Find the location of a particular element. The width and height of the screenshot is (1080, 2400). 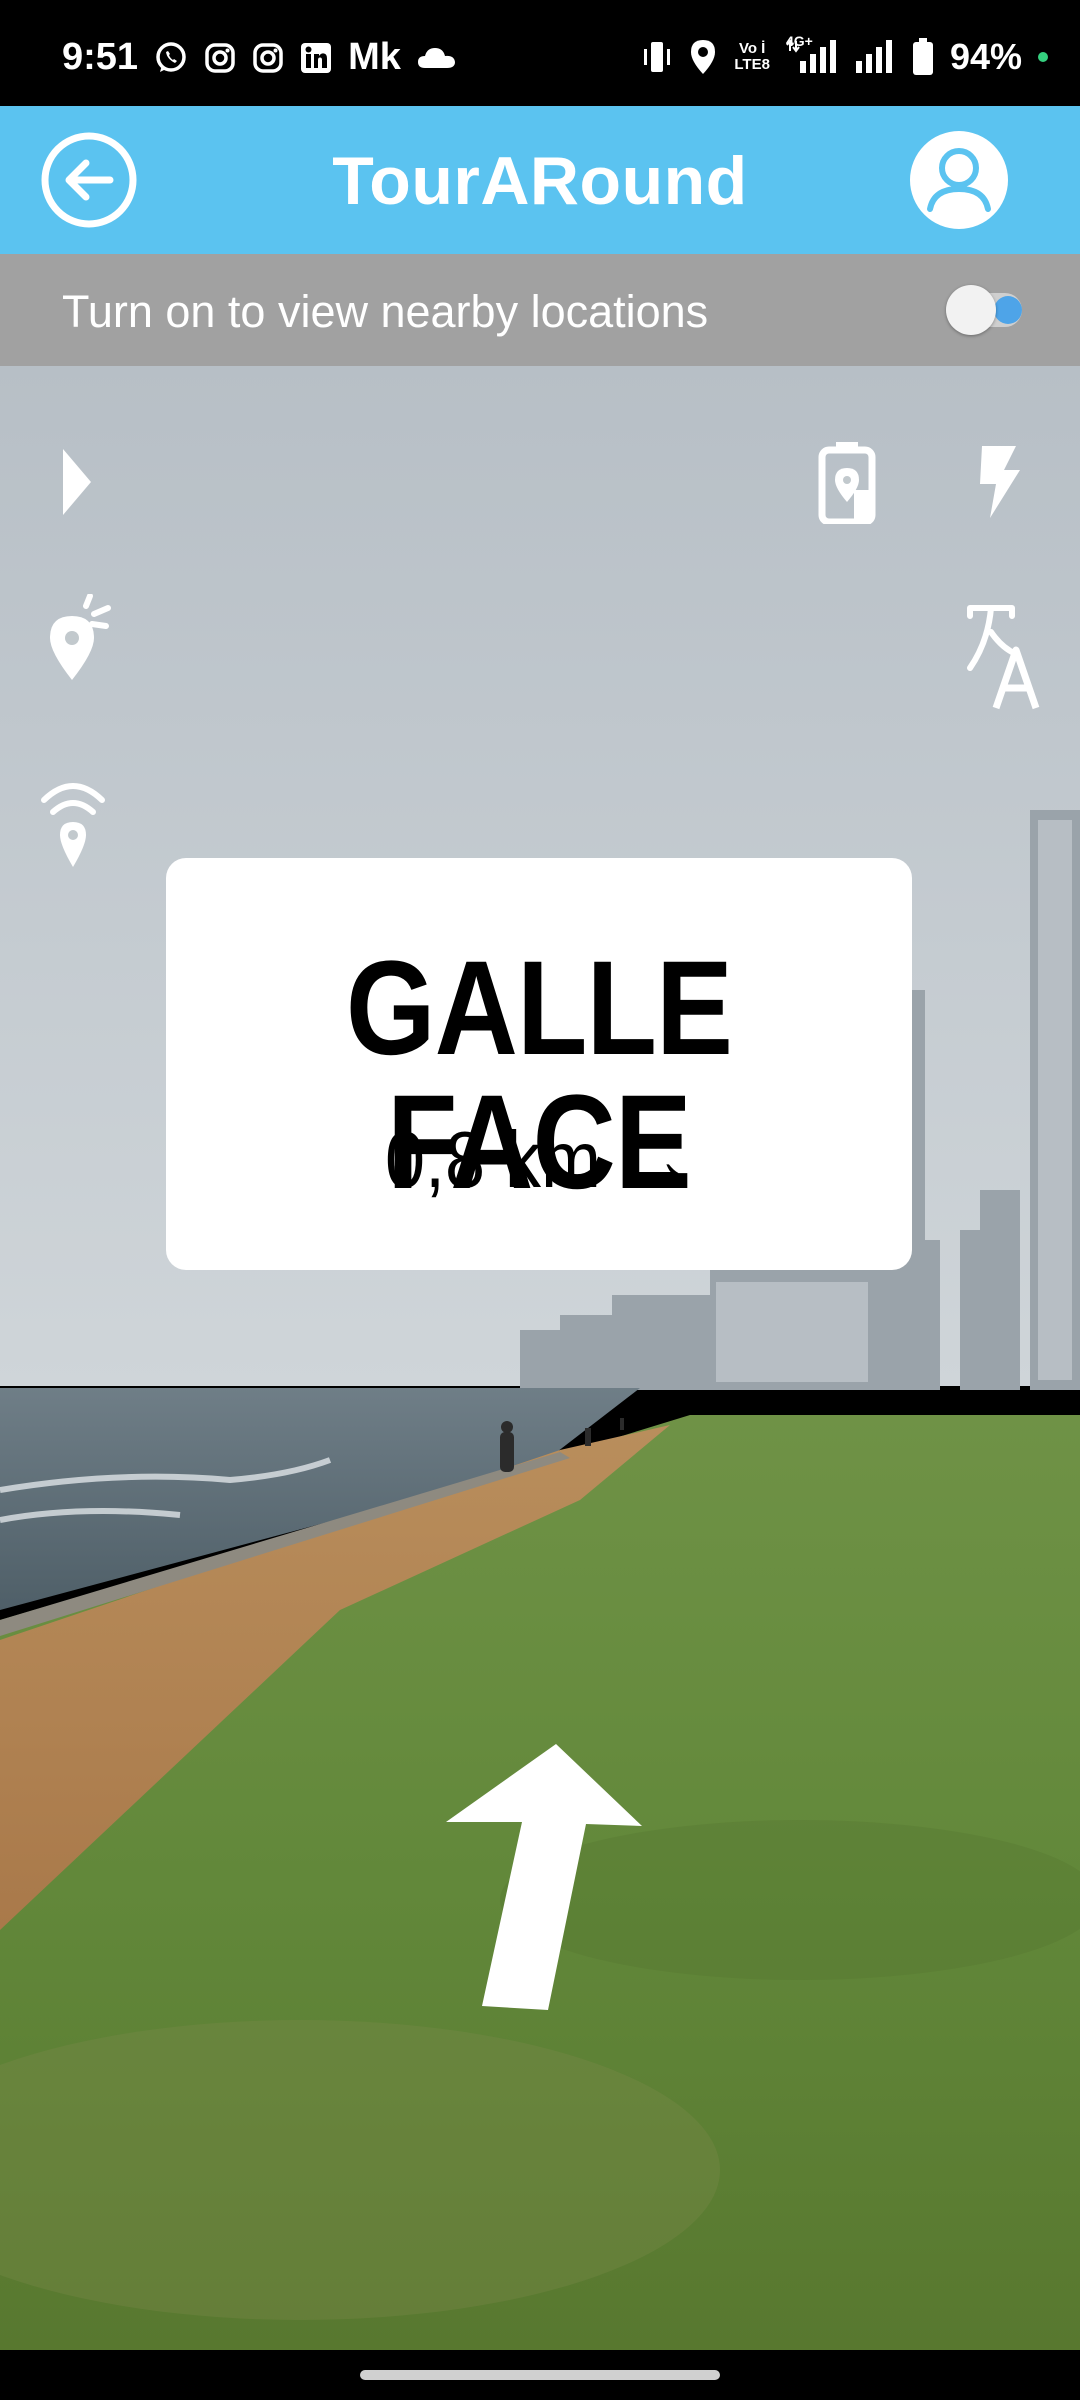

linkedin-icon is located at coordinates (316, 58).